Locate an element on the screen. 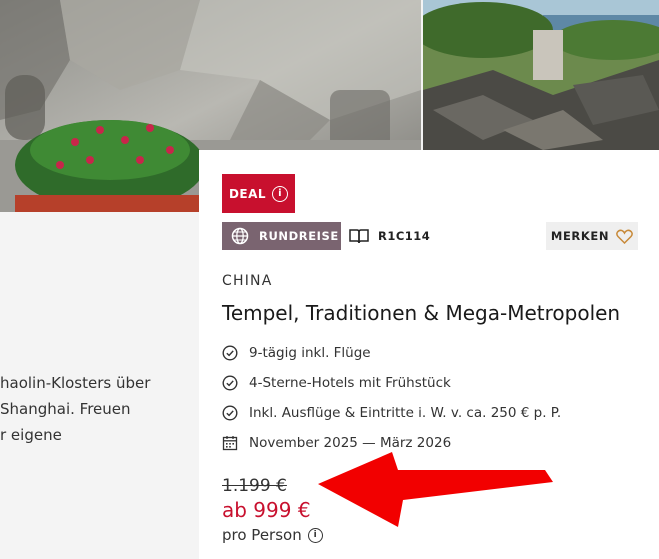 The image size is (659, 559). feature-text: 4-Sterne-Hotels mit Frühstück is located at coordinates (350, 383).